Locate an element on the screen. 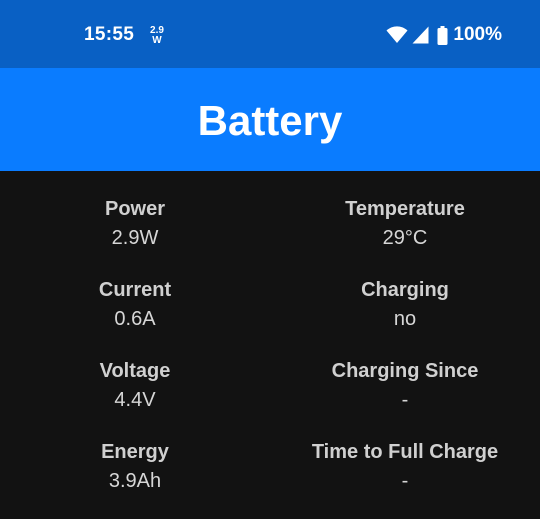  stat-power: Power 2.9W is located at coordinates (135, 224).